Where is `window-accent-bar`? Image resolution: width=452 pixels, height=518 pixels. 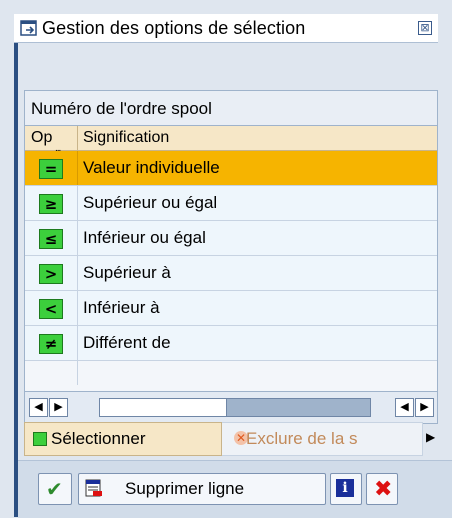 window-accent-bar is located at coordinates (16, 265).